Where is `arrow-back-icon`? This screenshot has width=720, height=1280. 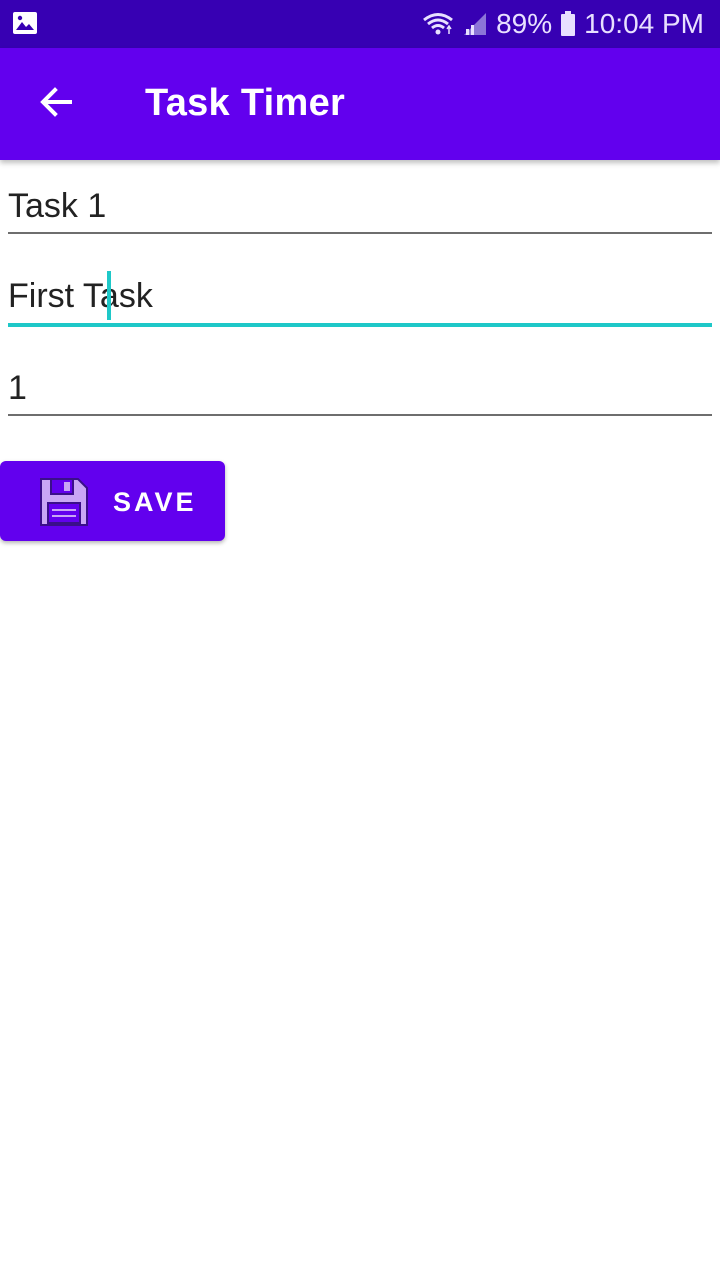
arrow-back-icon is located at coordinates (56, 104).